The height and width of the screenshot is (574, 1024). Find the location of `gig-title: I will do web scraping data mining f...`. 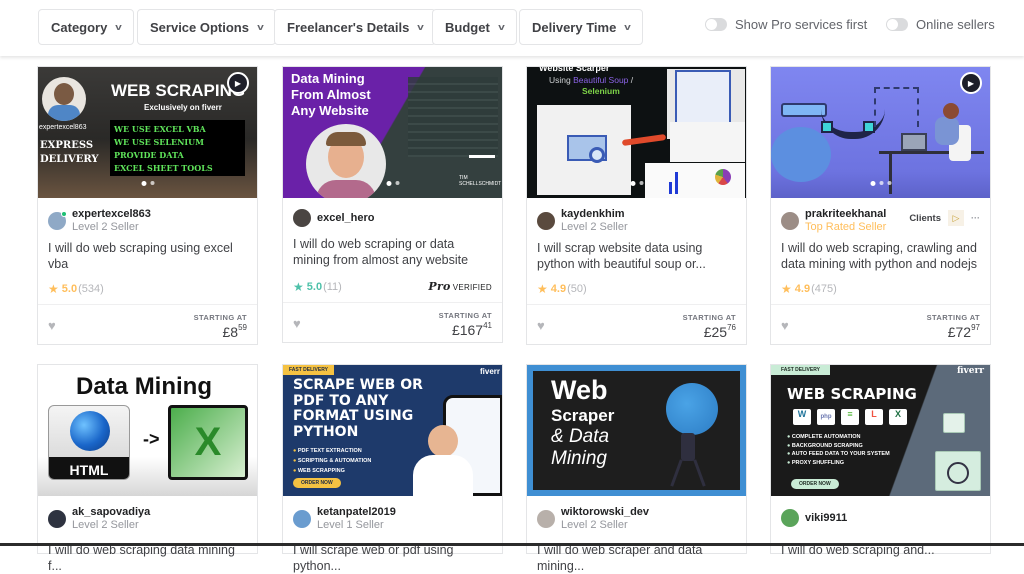

gig-title: I will do web scraping data mining f... is located at coordinates (147, 553).